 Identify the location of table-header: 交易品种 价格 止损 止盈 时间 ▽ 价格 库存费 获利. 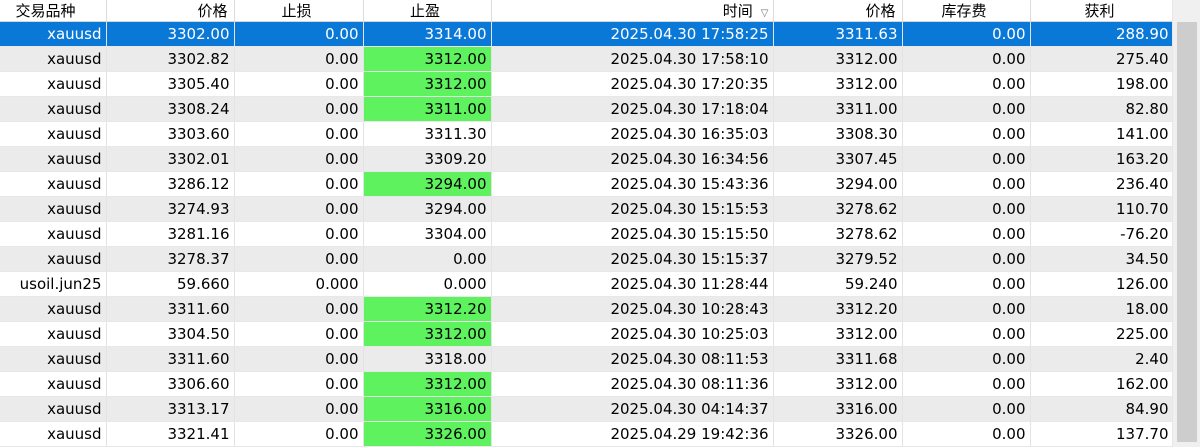
(587, 11).